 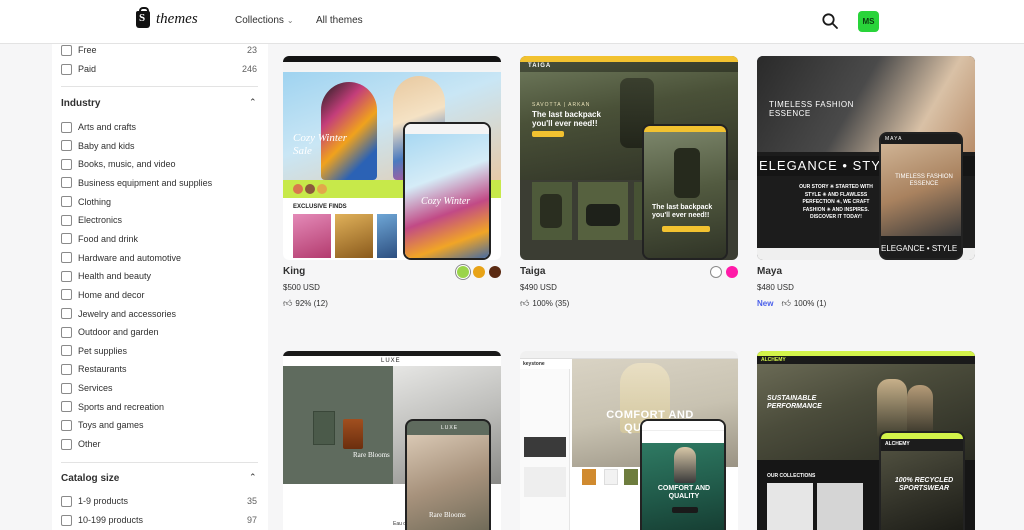 What do you see at coordinates (159, 220) in the screenshot?
I see `filter-industry-option: Electronics` at bounding box center [159, 220].